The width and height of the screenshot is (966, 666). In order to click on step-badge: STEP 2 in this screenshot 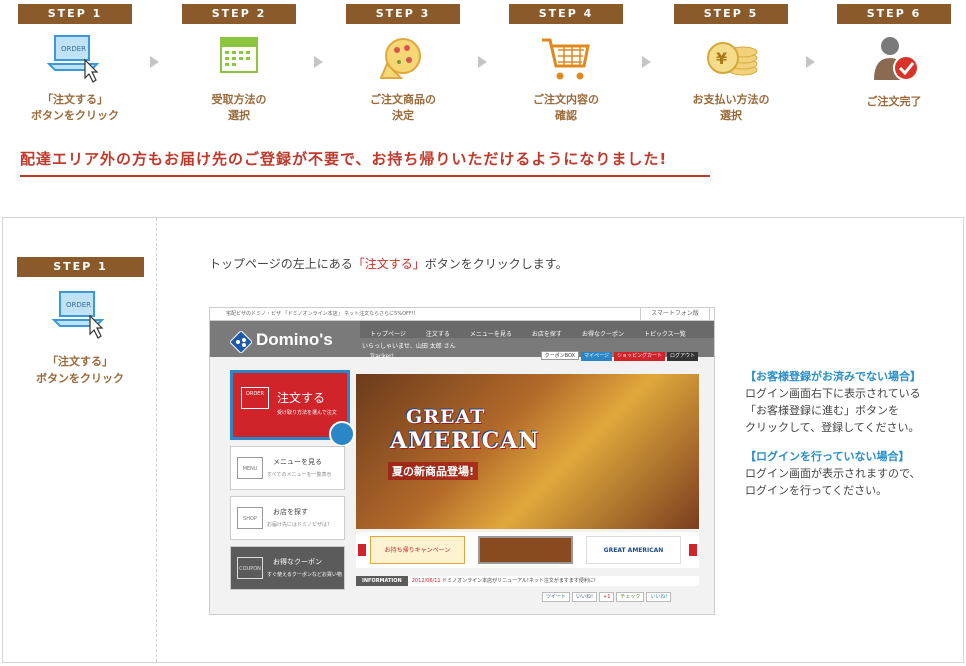, I will do `click(239, 14)`.